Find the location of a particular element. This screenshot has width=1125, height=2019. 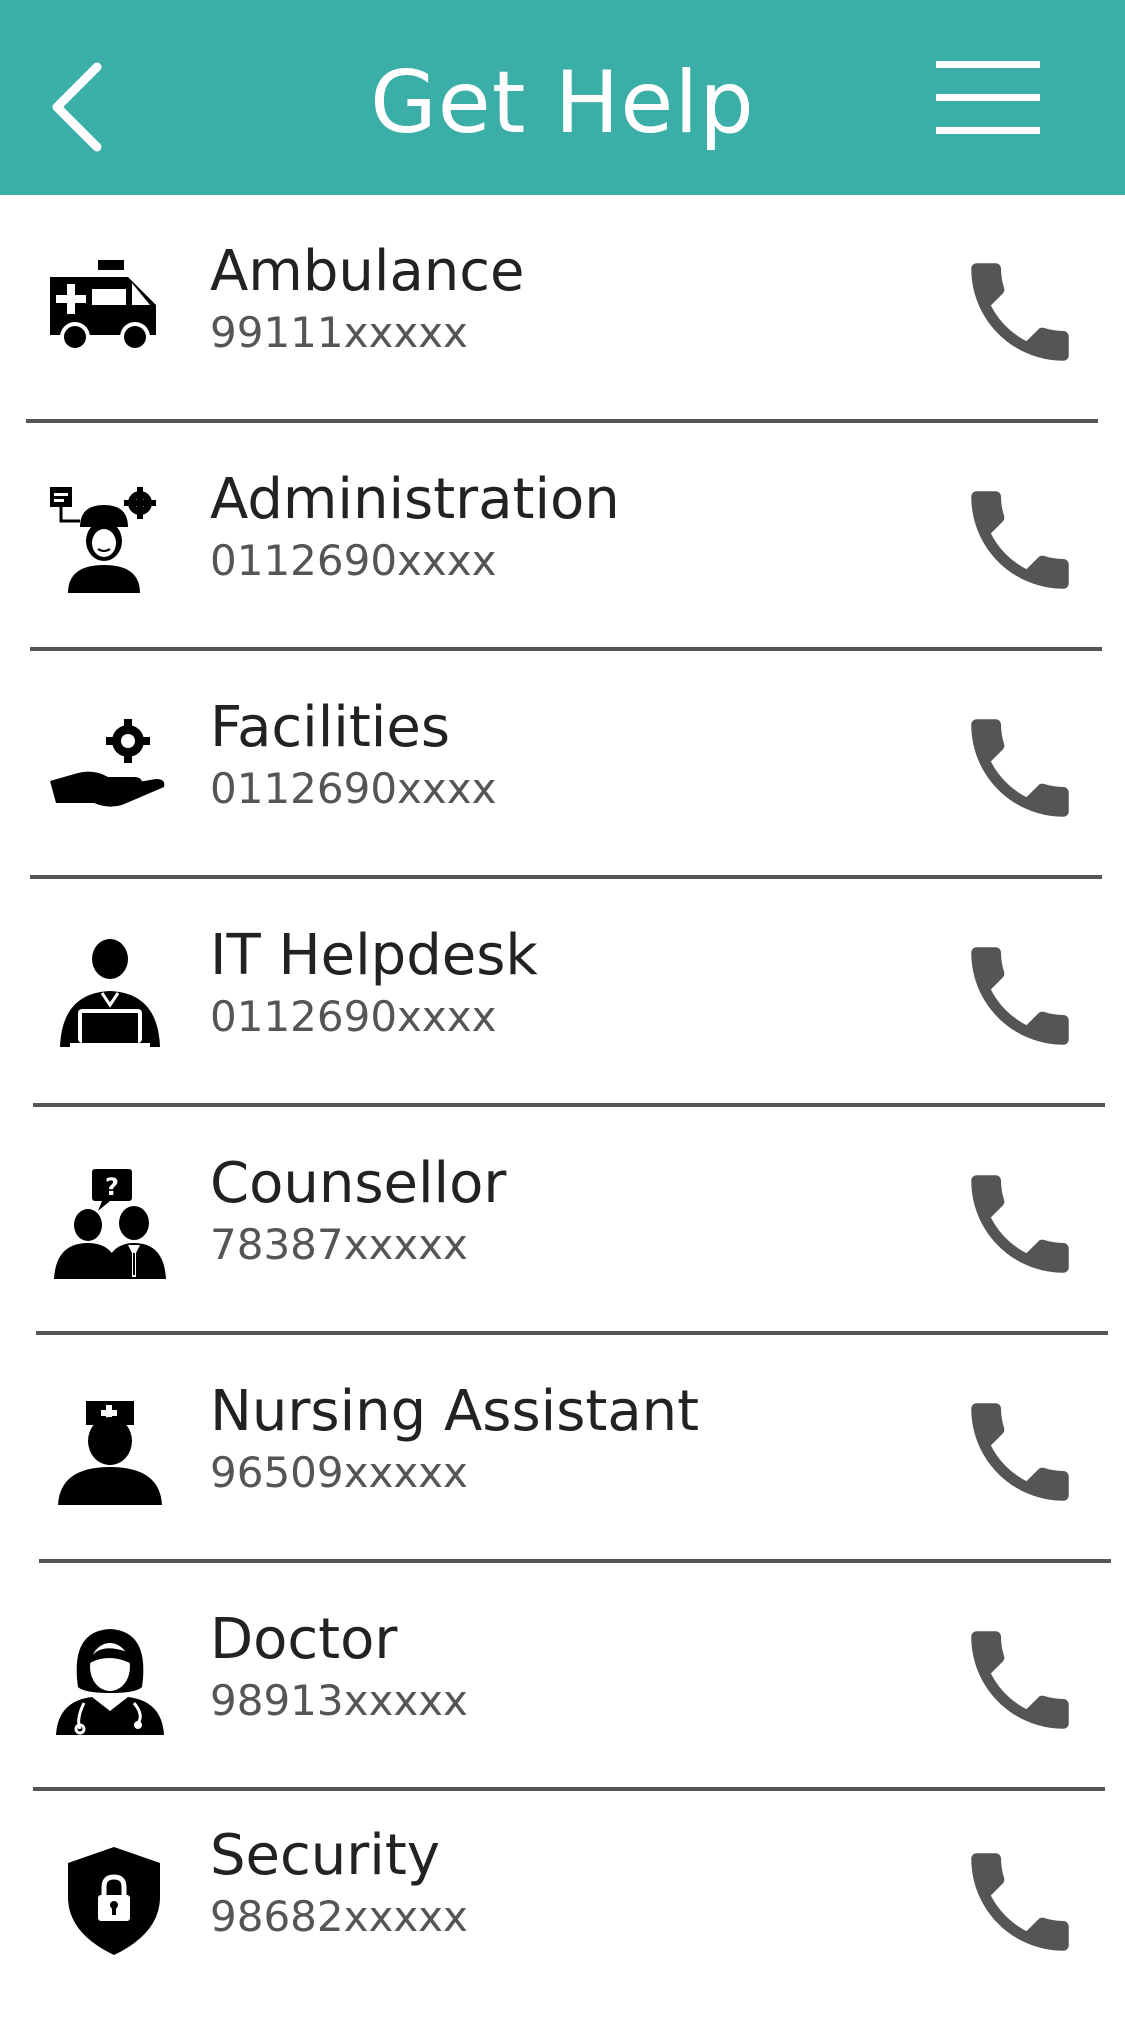

contact-row-counsellor: ? Counsellor 78387xxxxx is located at coordinates (562, 1221).